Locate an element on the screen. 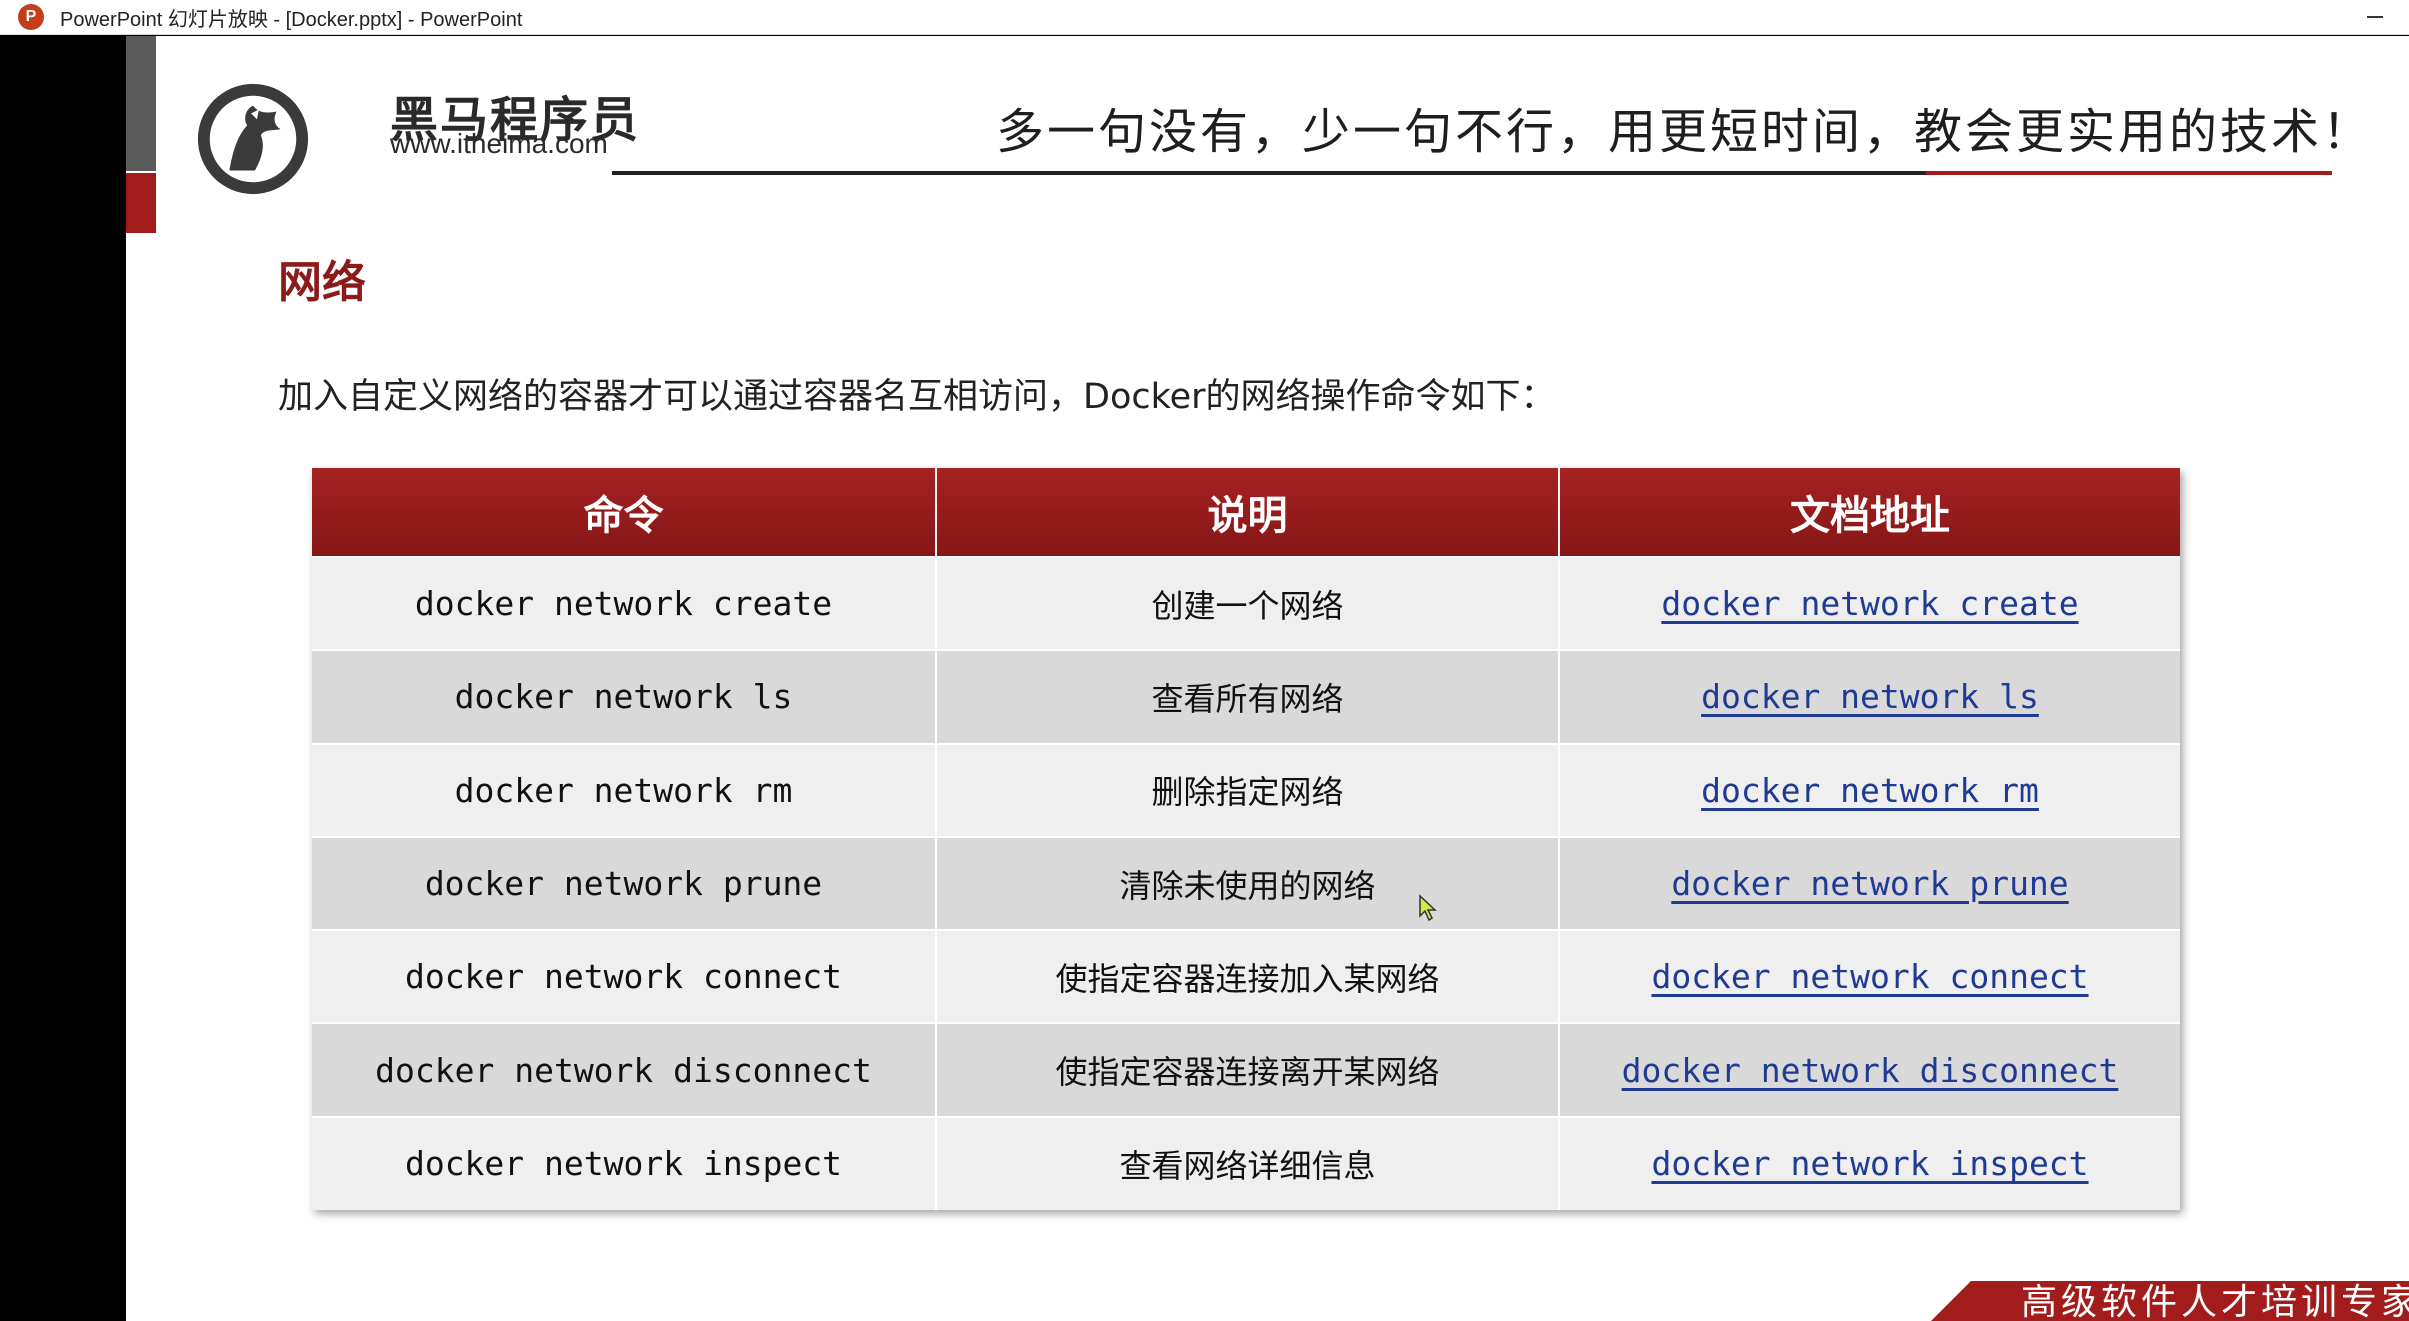  command-text: docker network connect is located at coordinates (623, 977).